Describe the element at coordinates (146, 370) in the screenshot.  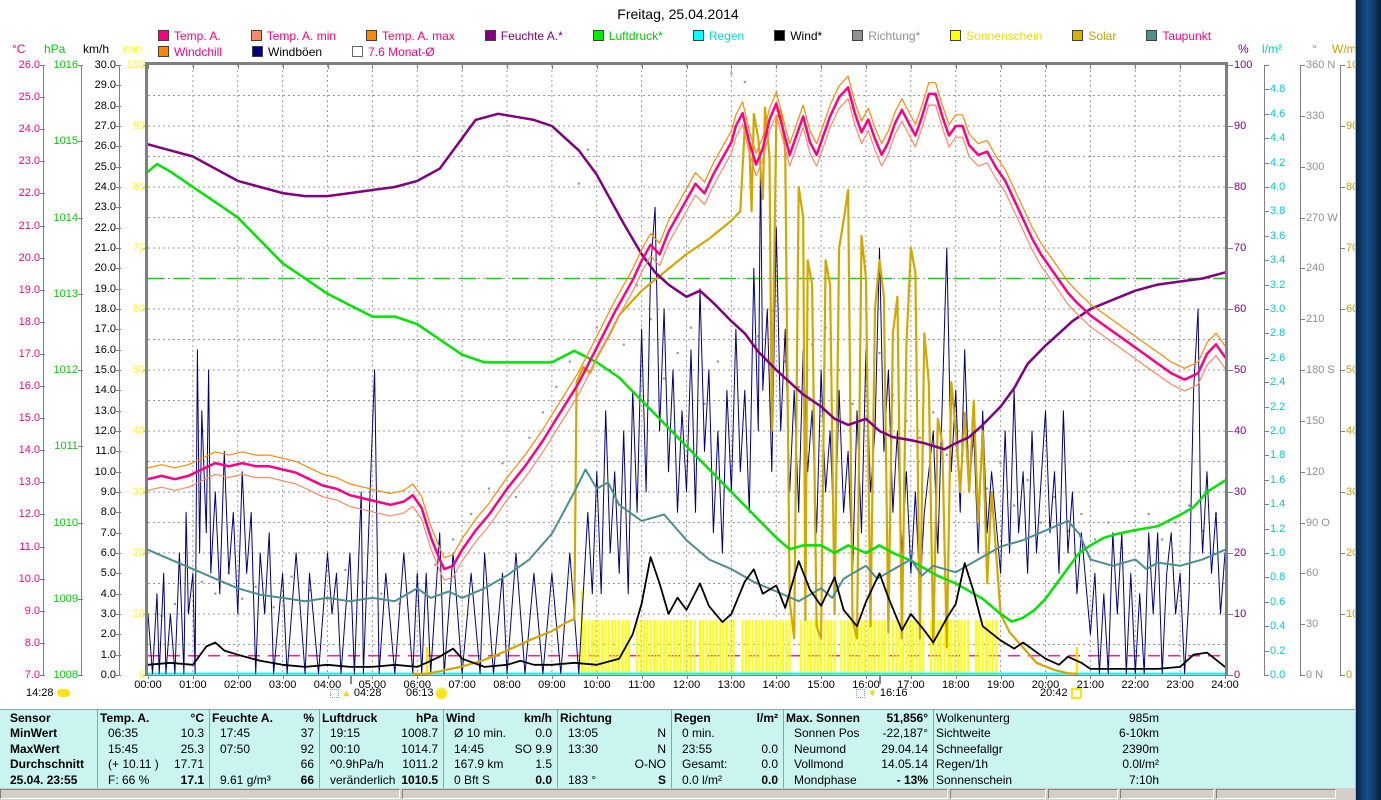
I see `plot-spine-left` at that location.